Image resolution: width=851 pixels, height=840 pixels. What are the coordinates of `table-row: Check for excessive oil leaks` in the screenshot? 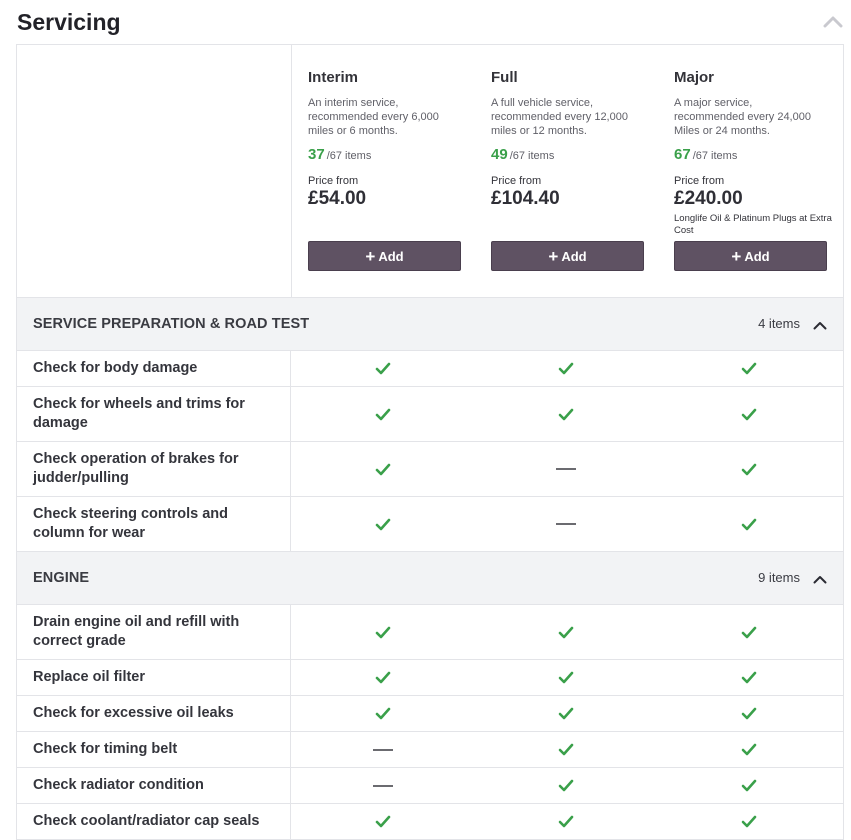 It's located at (430, 714).